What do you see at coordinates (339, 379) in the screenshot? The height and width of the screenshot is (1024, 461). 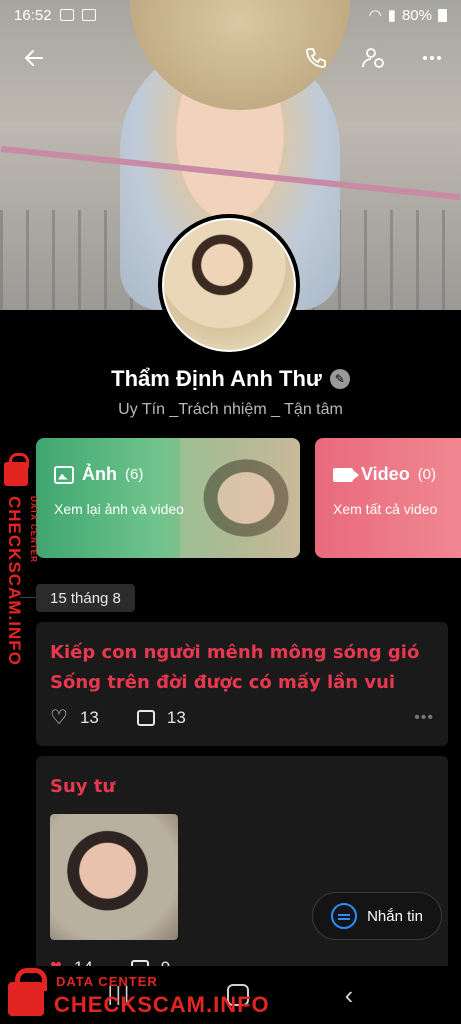 I see `edit-name-icon: ✎` at bounding box center [339, 379].